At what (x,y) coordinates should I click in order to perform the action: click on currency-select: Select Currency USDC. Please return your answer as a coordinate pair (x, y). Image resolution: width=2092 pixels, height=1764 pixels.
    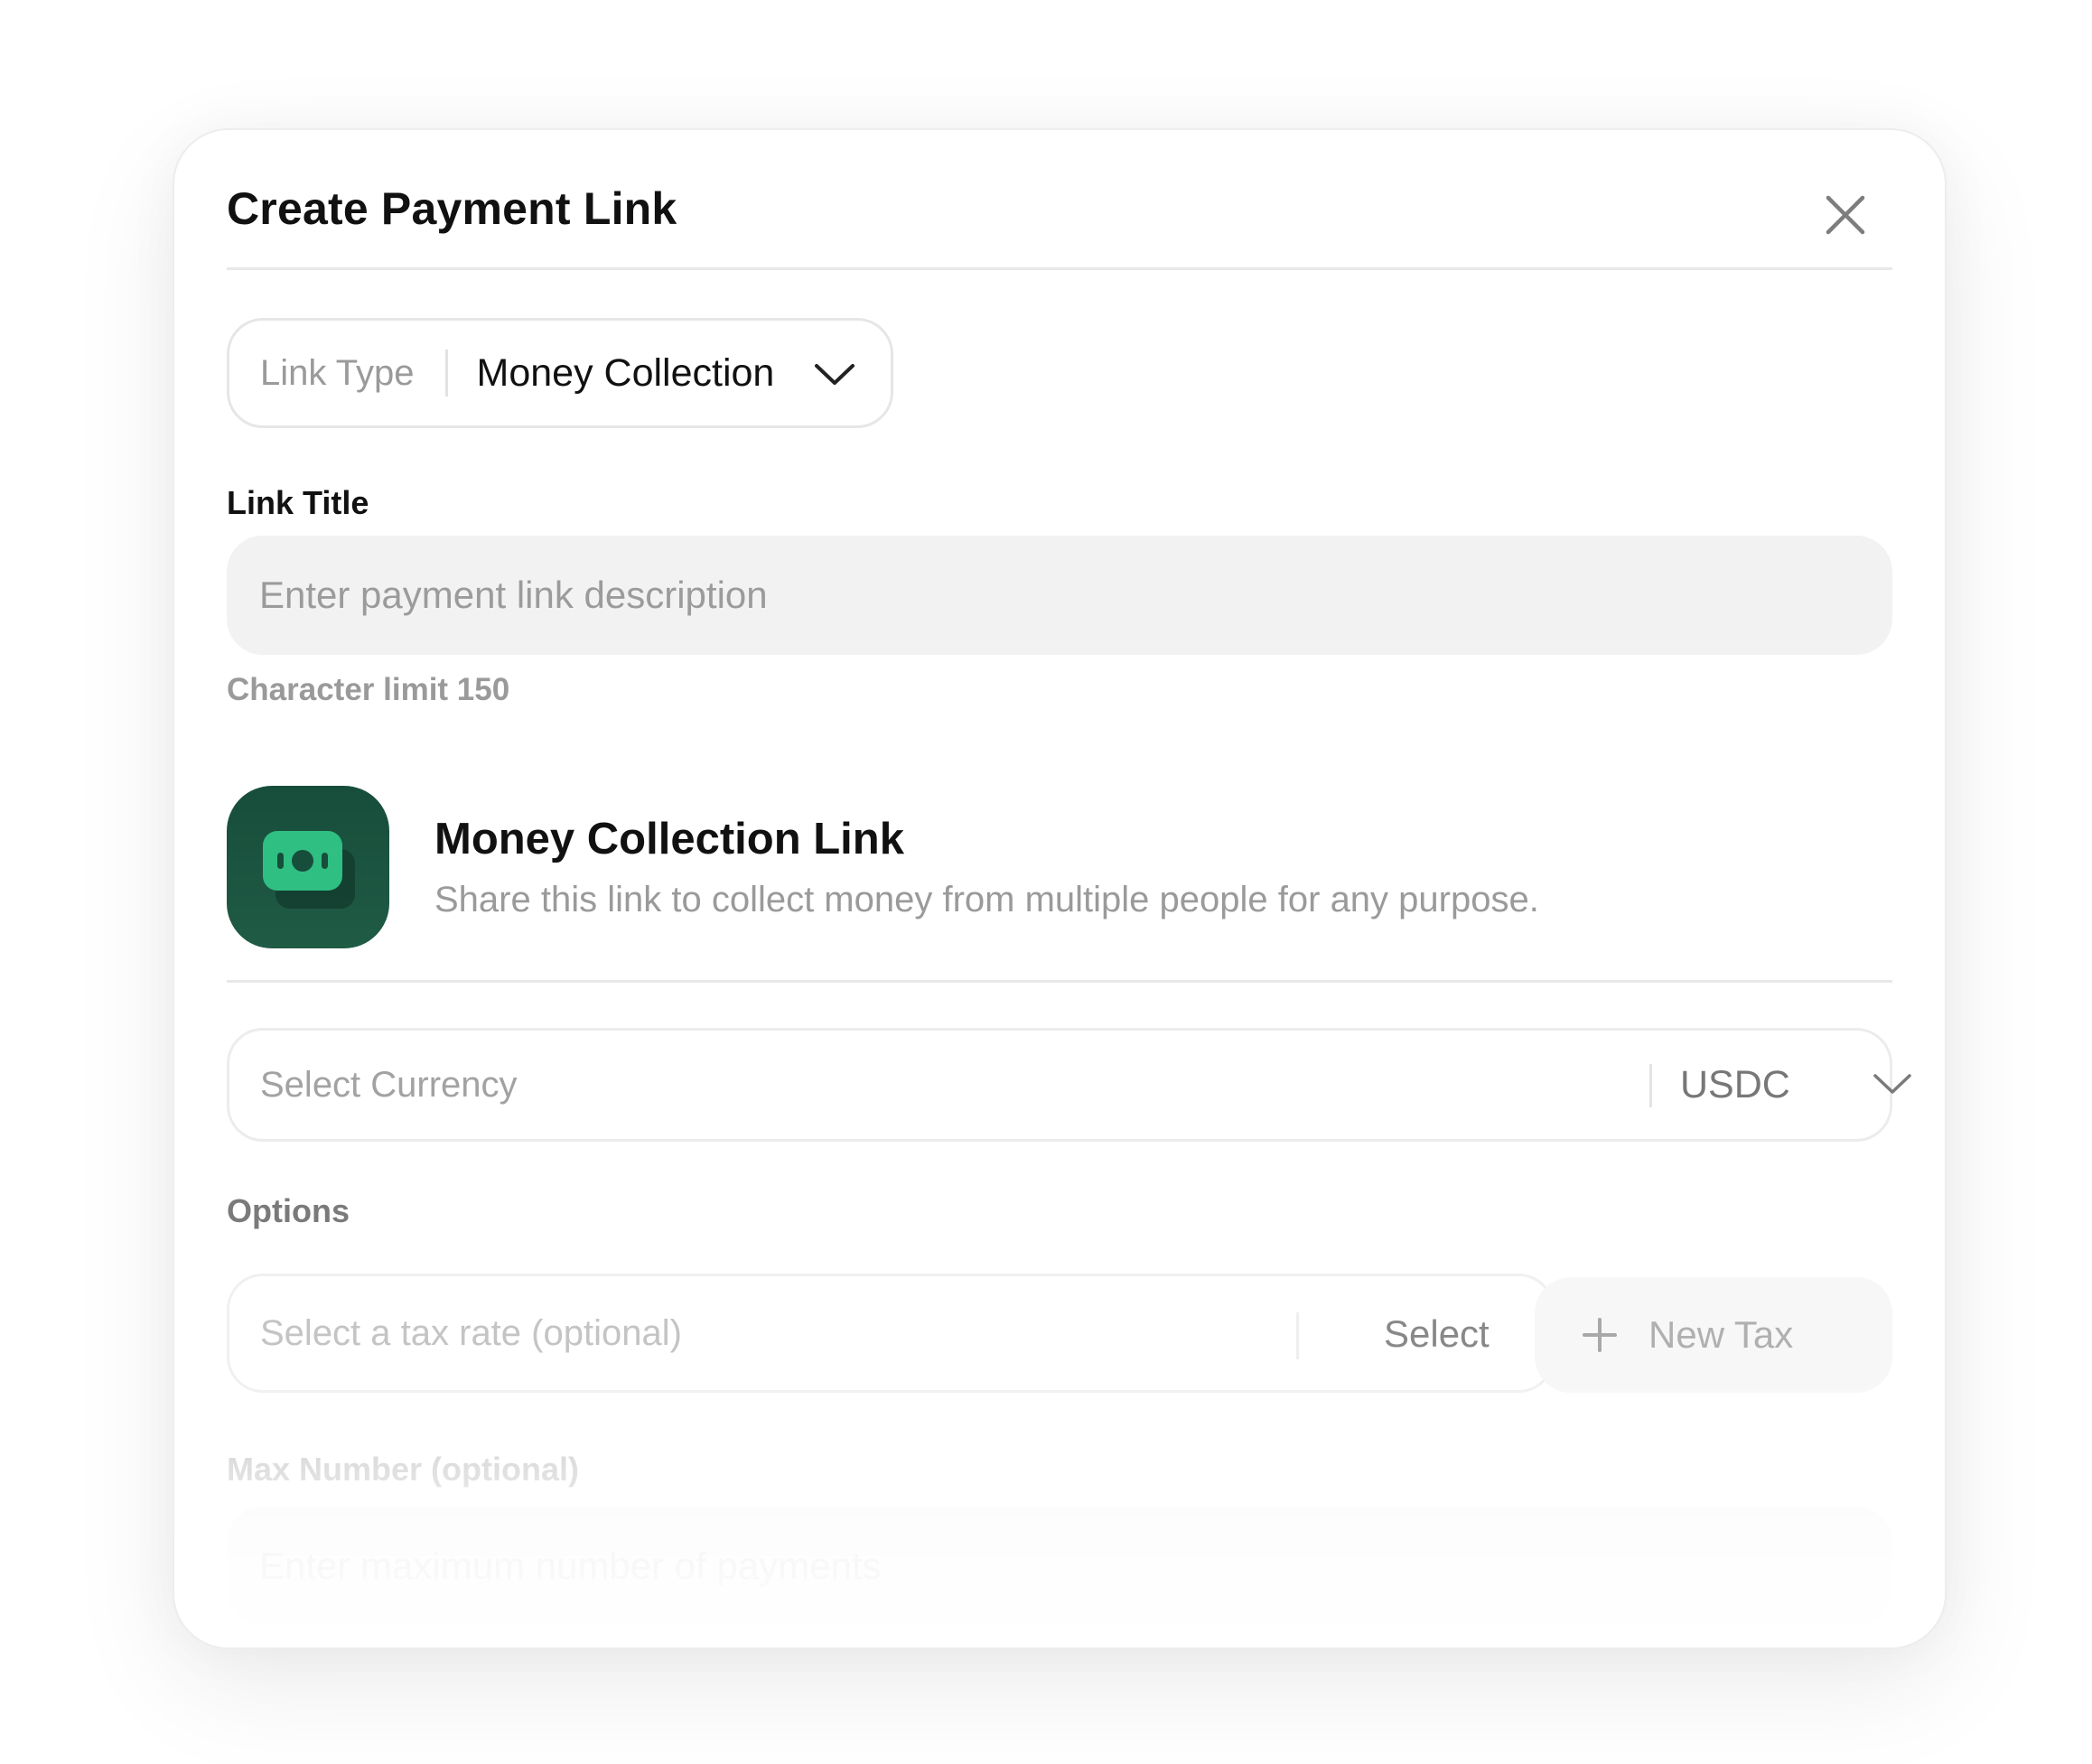
    Looking at the image, I should click on (1069, 1085).